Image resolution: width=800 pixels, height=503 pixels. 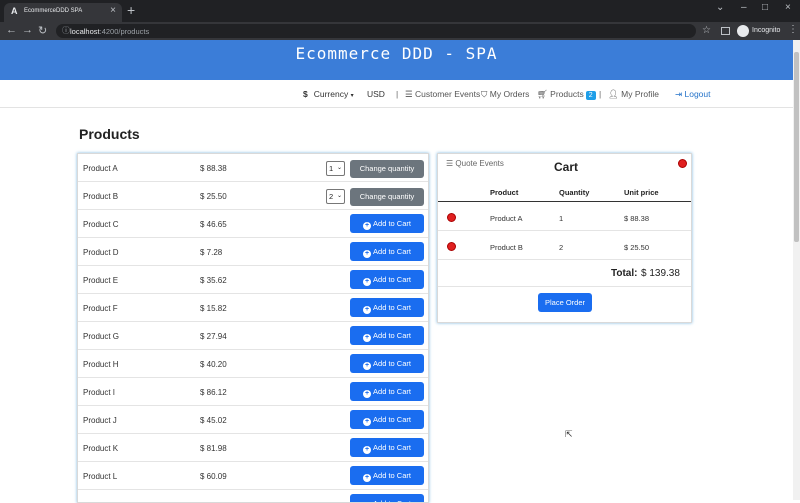 I want to click on remove-all-icon, so click(x=682, y=163).